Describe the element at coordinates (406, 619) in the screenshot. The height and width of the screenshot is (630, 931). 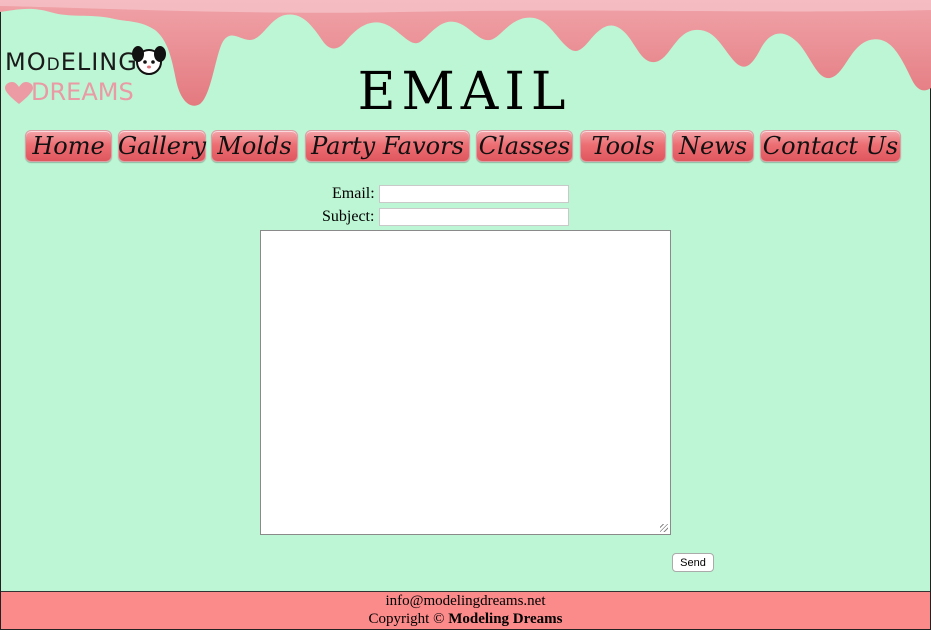
I see `copyright-prefix: Copyright ©` at that location.